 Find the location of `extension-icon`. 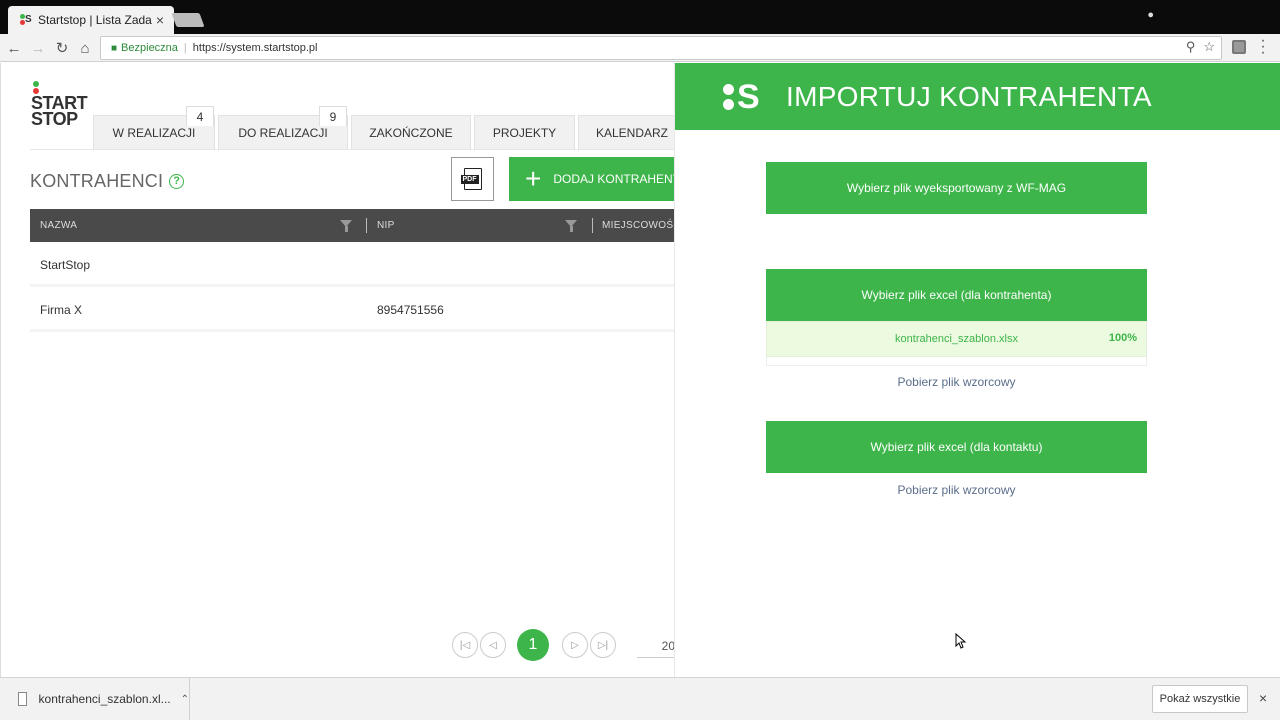

extension-icon is located at coordinates (1239, 47).